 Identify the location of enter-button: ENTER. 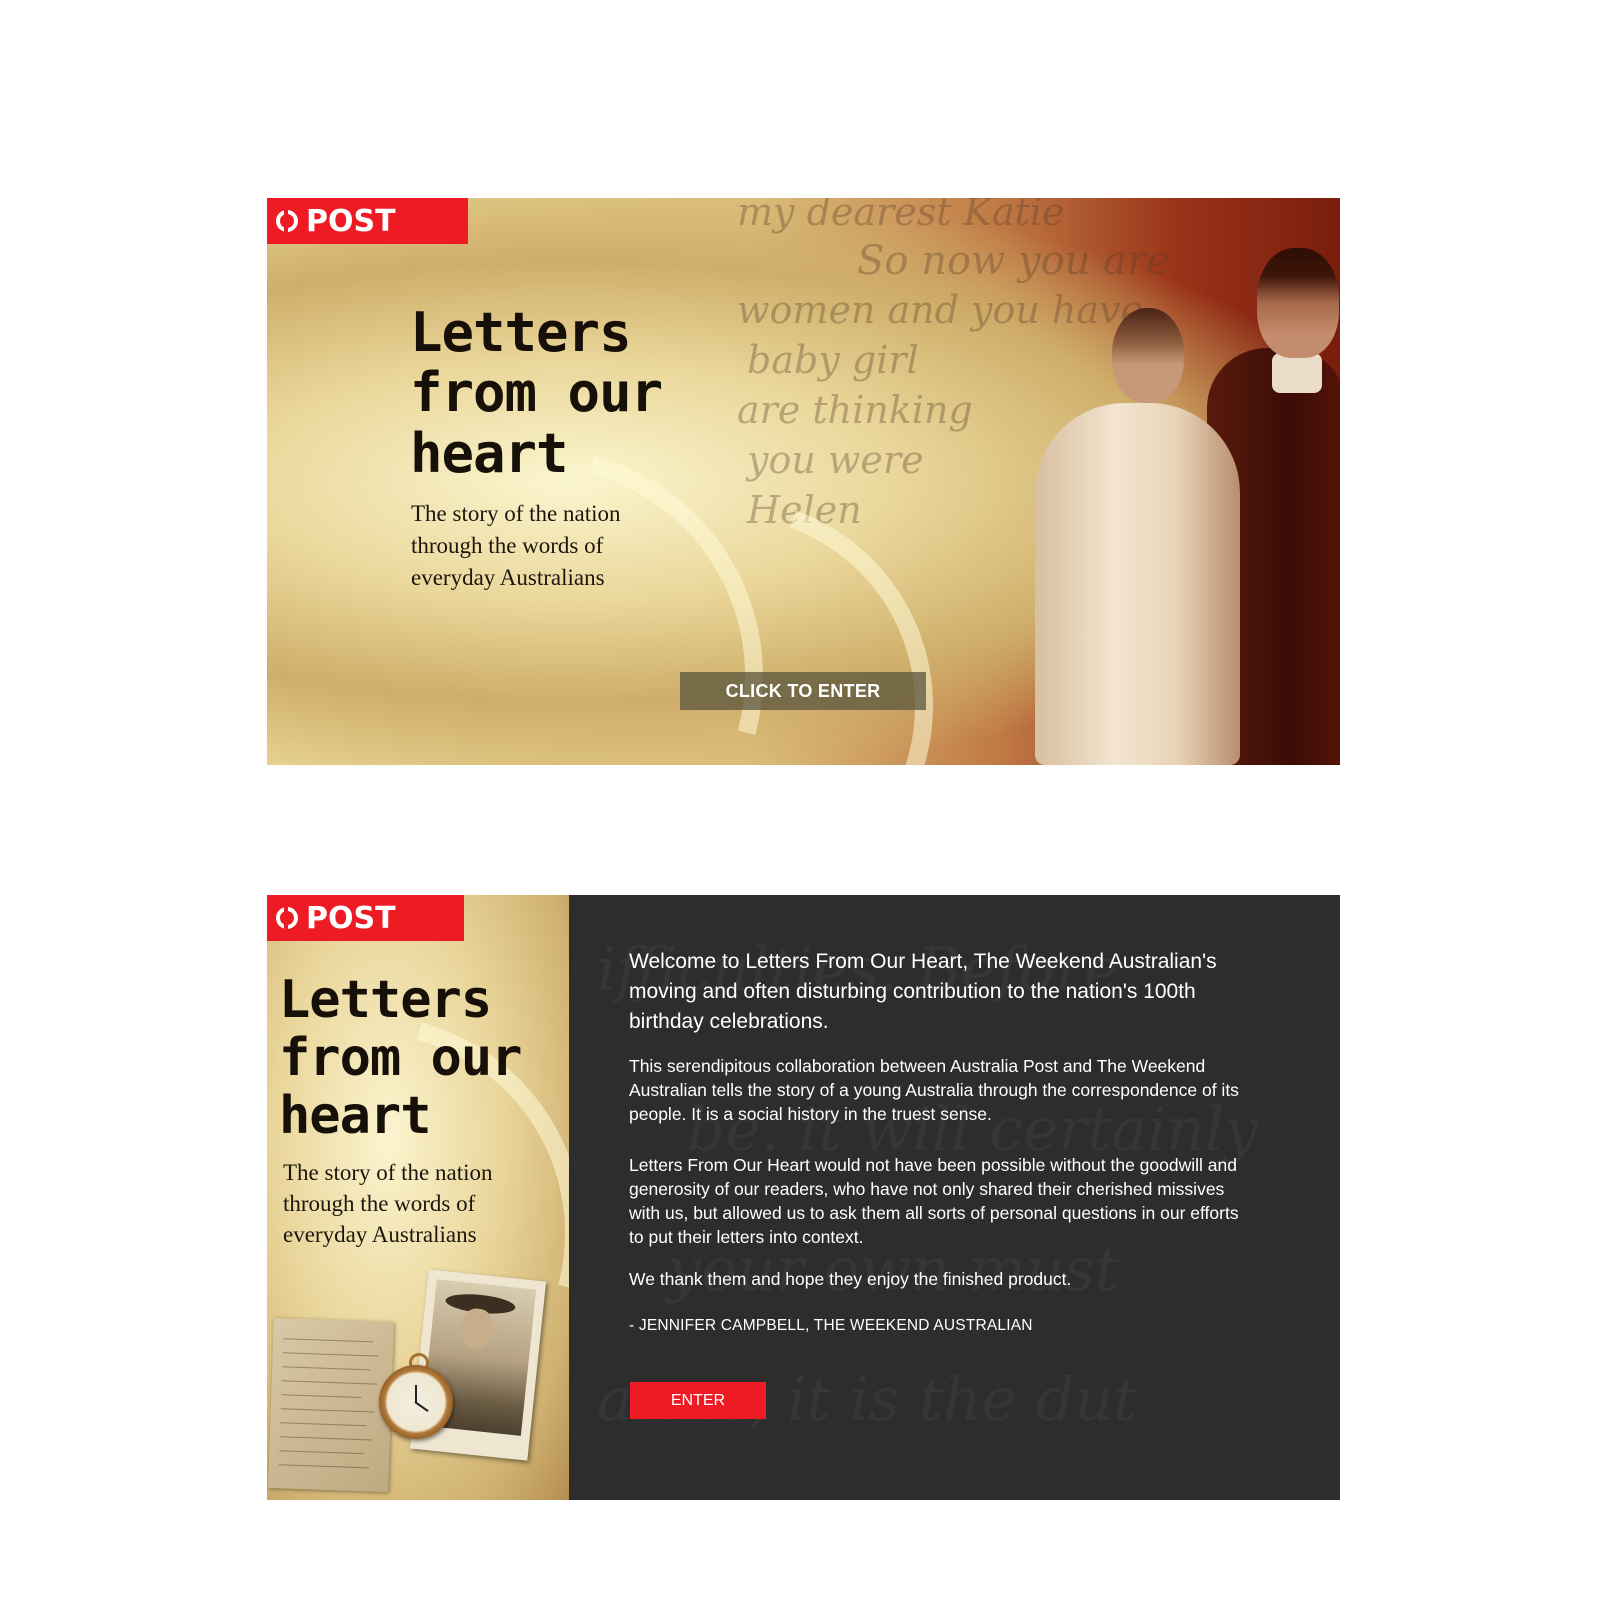
(698, 1400).